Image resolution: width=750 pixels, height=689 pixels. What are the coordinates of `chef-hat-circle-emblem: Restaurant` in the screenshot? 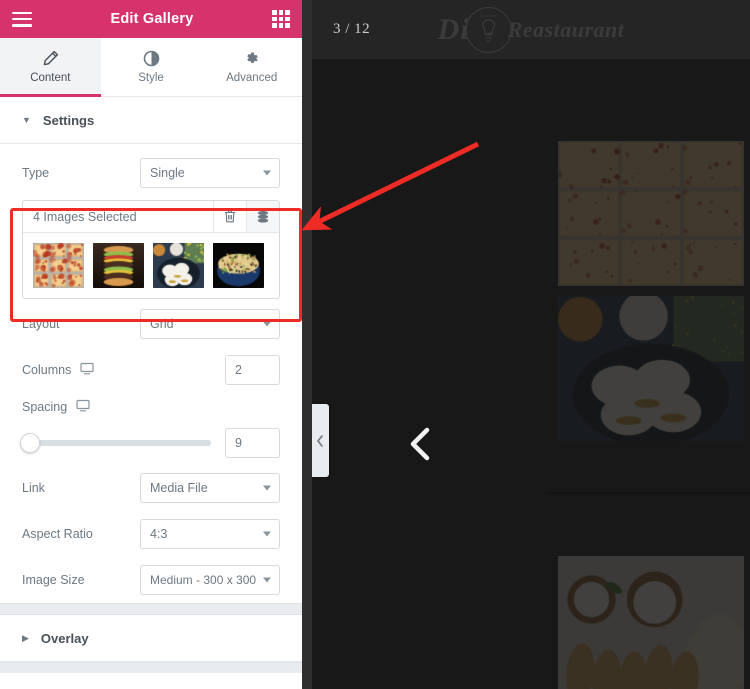 It's located at (488, 29).